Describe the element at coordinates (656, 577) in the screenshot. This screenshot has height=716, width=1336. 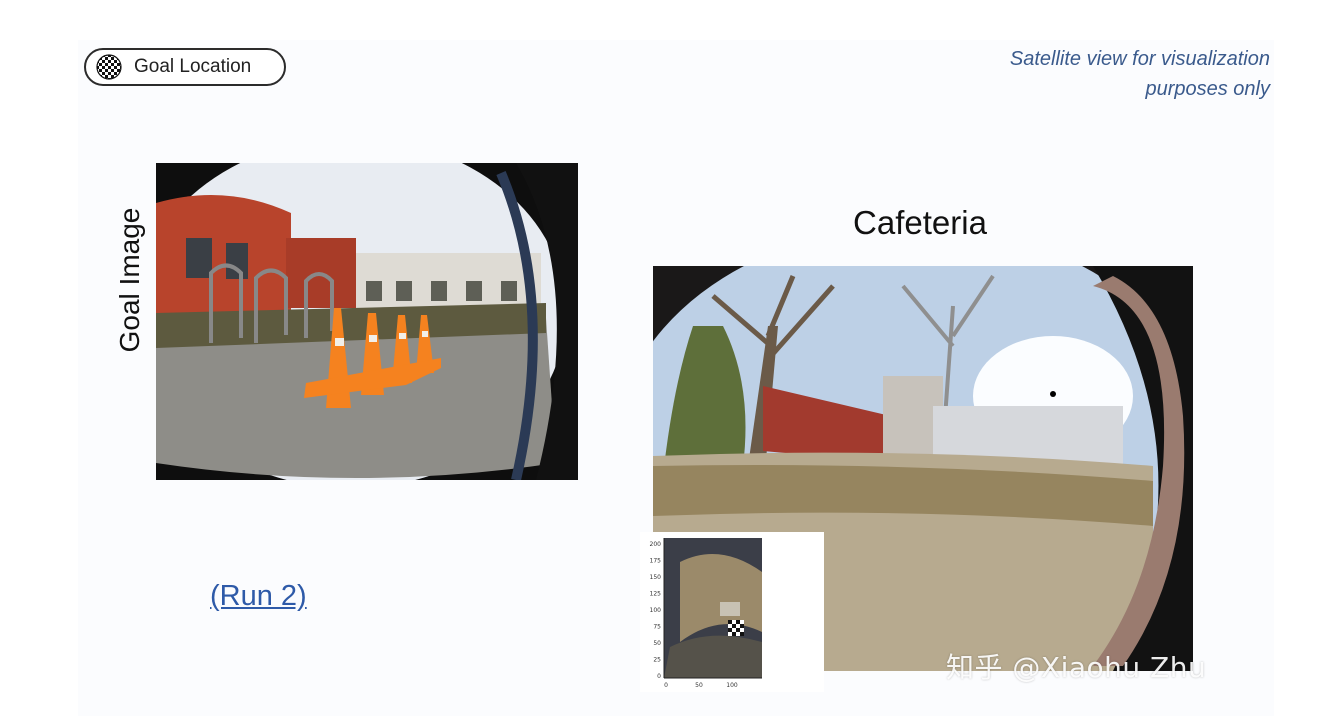
I see `inset-y-tick: 150` at that location.